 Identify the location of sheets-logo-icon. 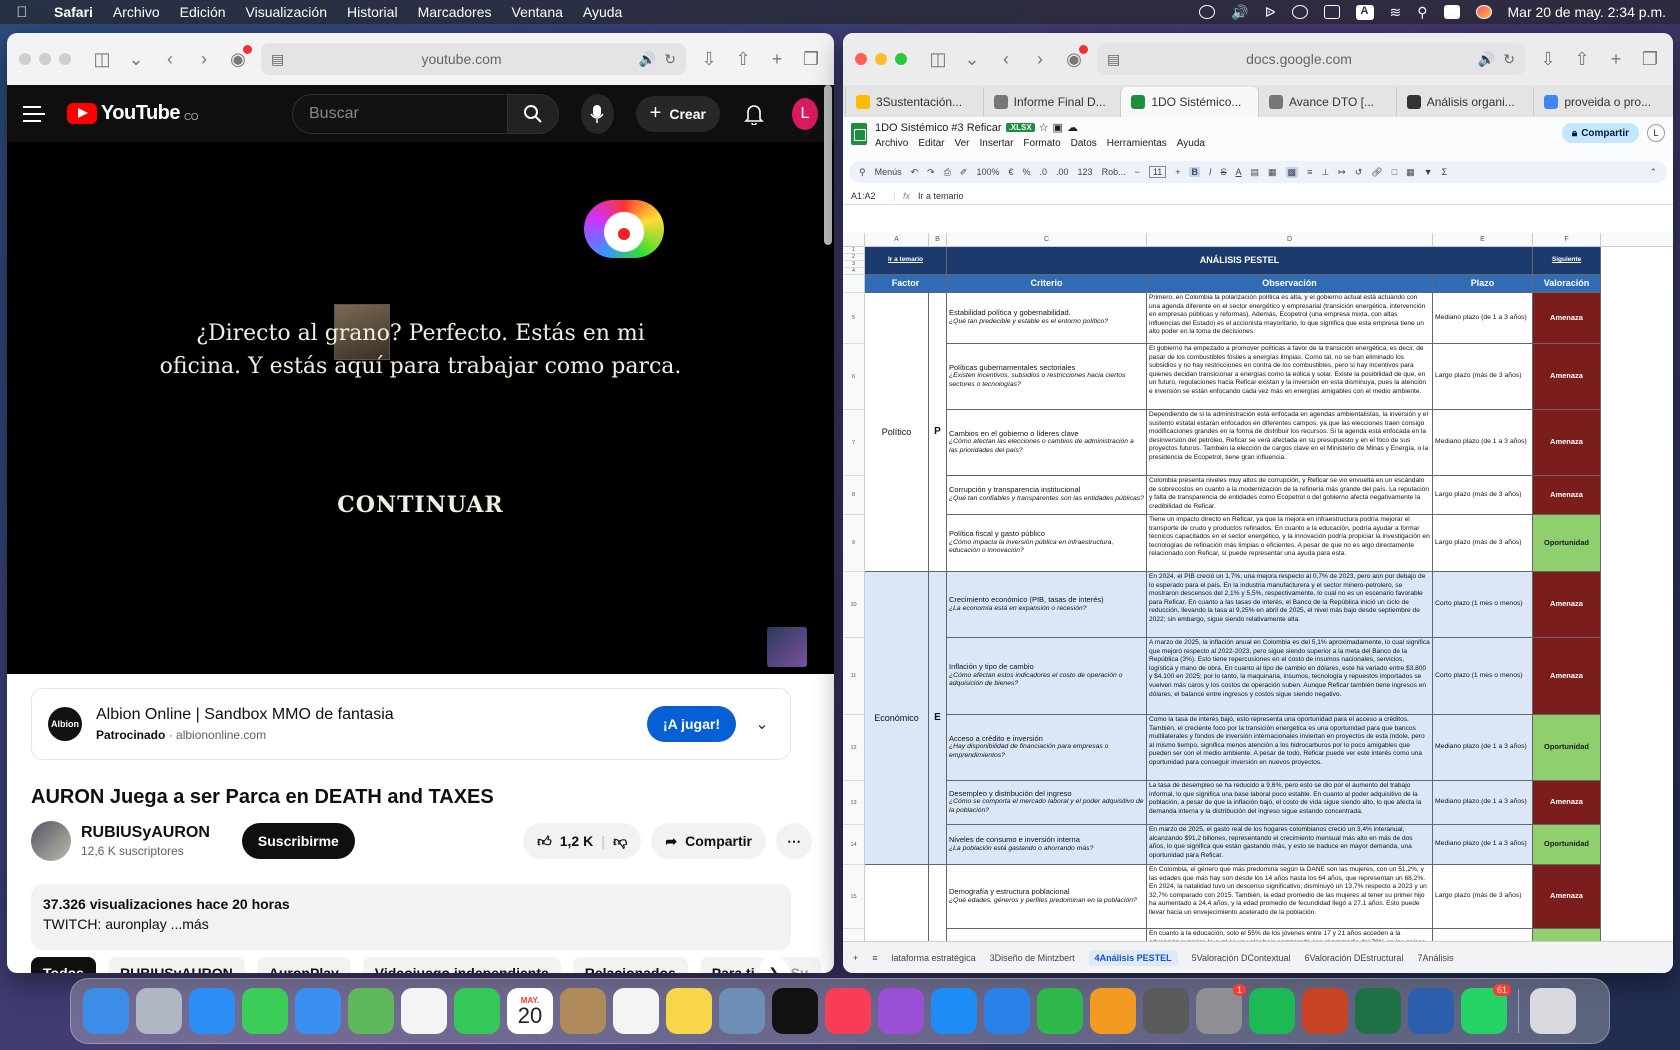
(859, 134).